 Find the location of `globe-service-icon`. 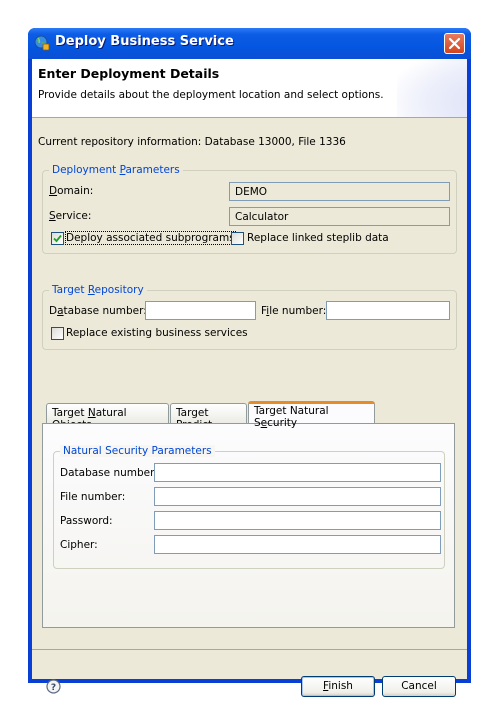

globe-service-icon is located at coordinates (42, 43).